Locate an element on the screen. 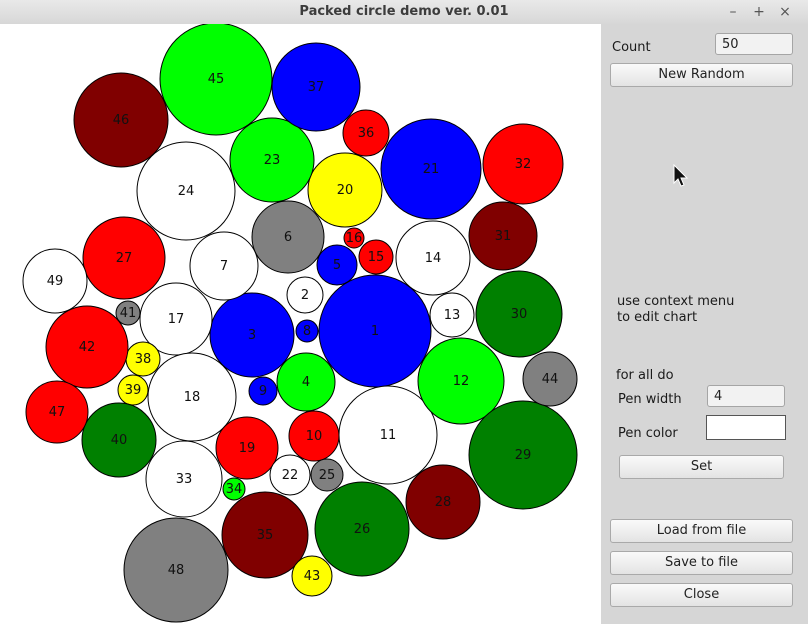 The width and height of the screenshot is (808, 624). circle-39: 39 is located at coordinates (133, 390).